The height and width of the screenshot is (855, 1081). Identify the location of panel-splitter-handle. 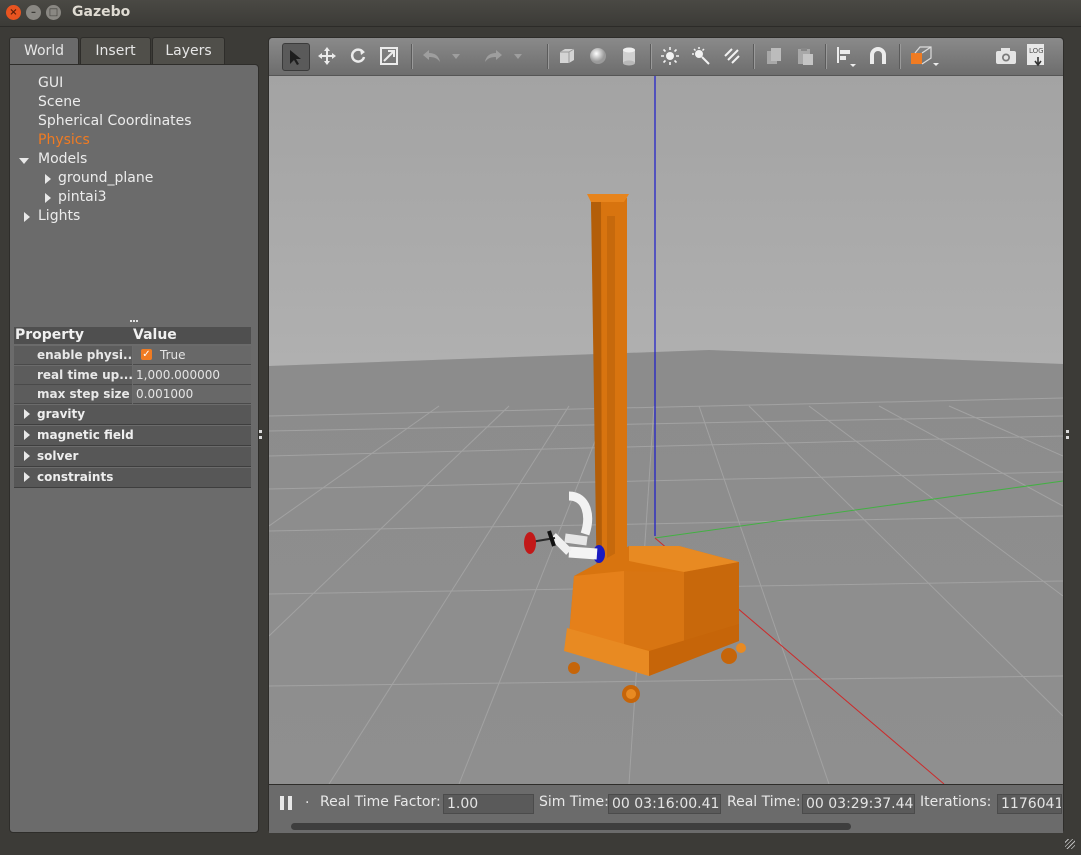
(134, 322).